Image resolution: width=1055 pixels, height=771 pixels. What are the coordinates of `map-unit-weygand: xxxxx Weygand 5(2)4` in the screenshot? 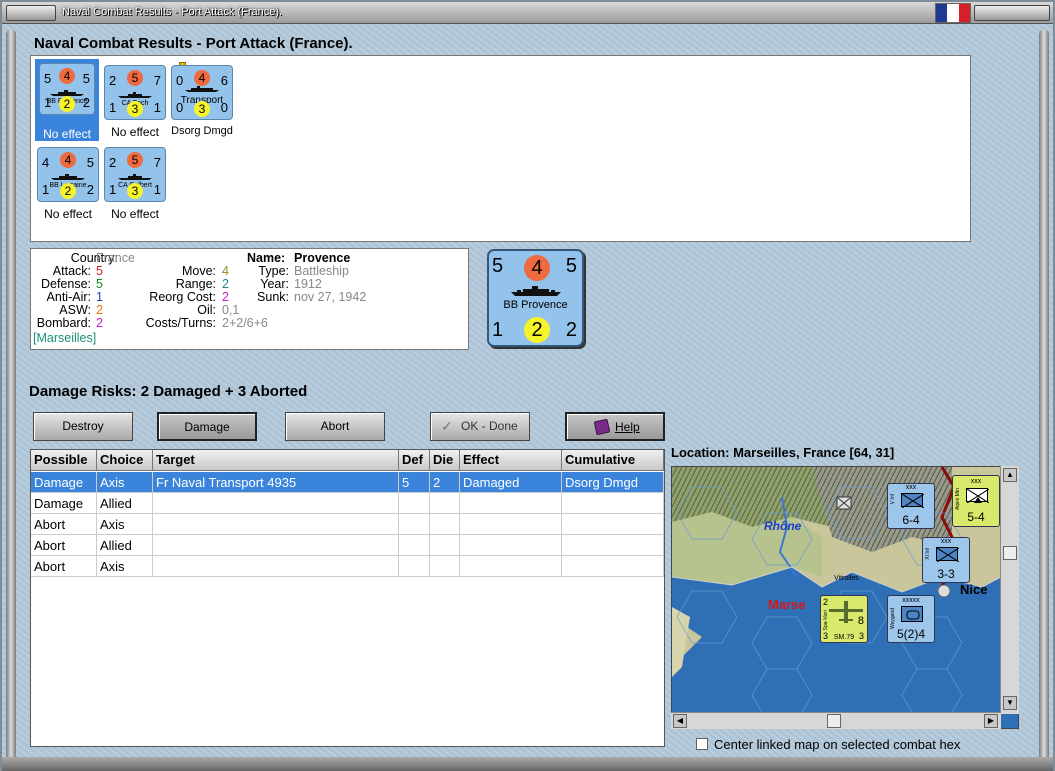 It's located at (911, 619).